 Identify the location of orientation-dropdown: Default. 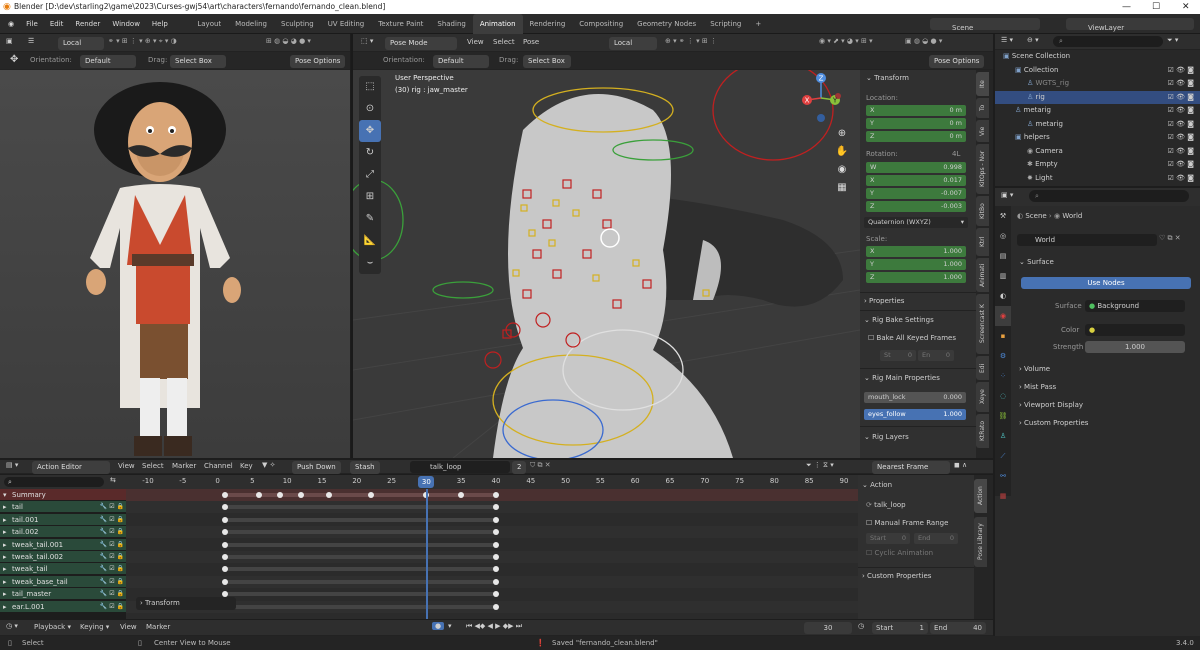
(108, 61).